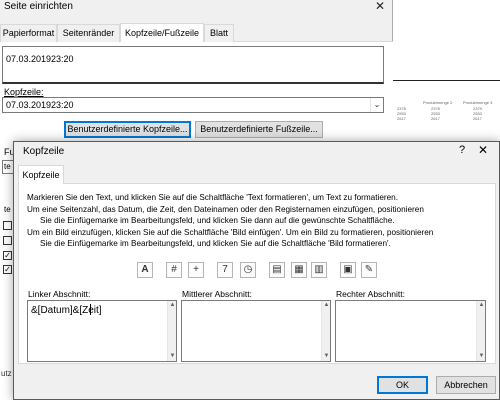 Image resolution: width=500 pixels, height=400 pixels. Describe the element at coordinates (7, 209) in the screenshot. I see `option-text-partial: te` at that location.